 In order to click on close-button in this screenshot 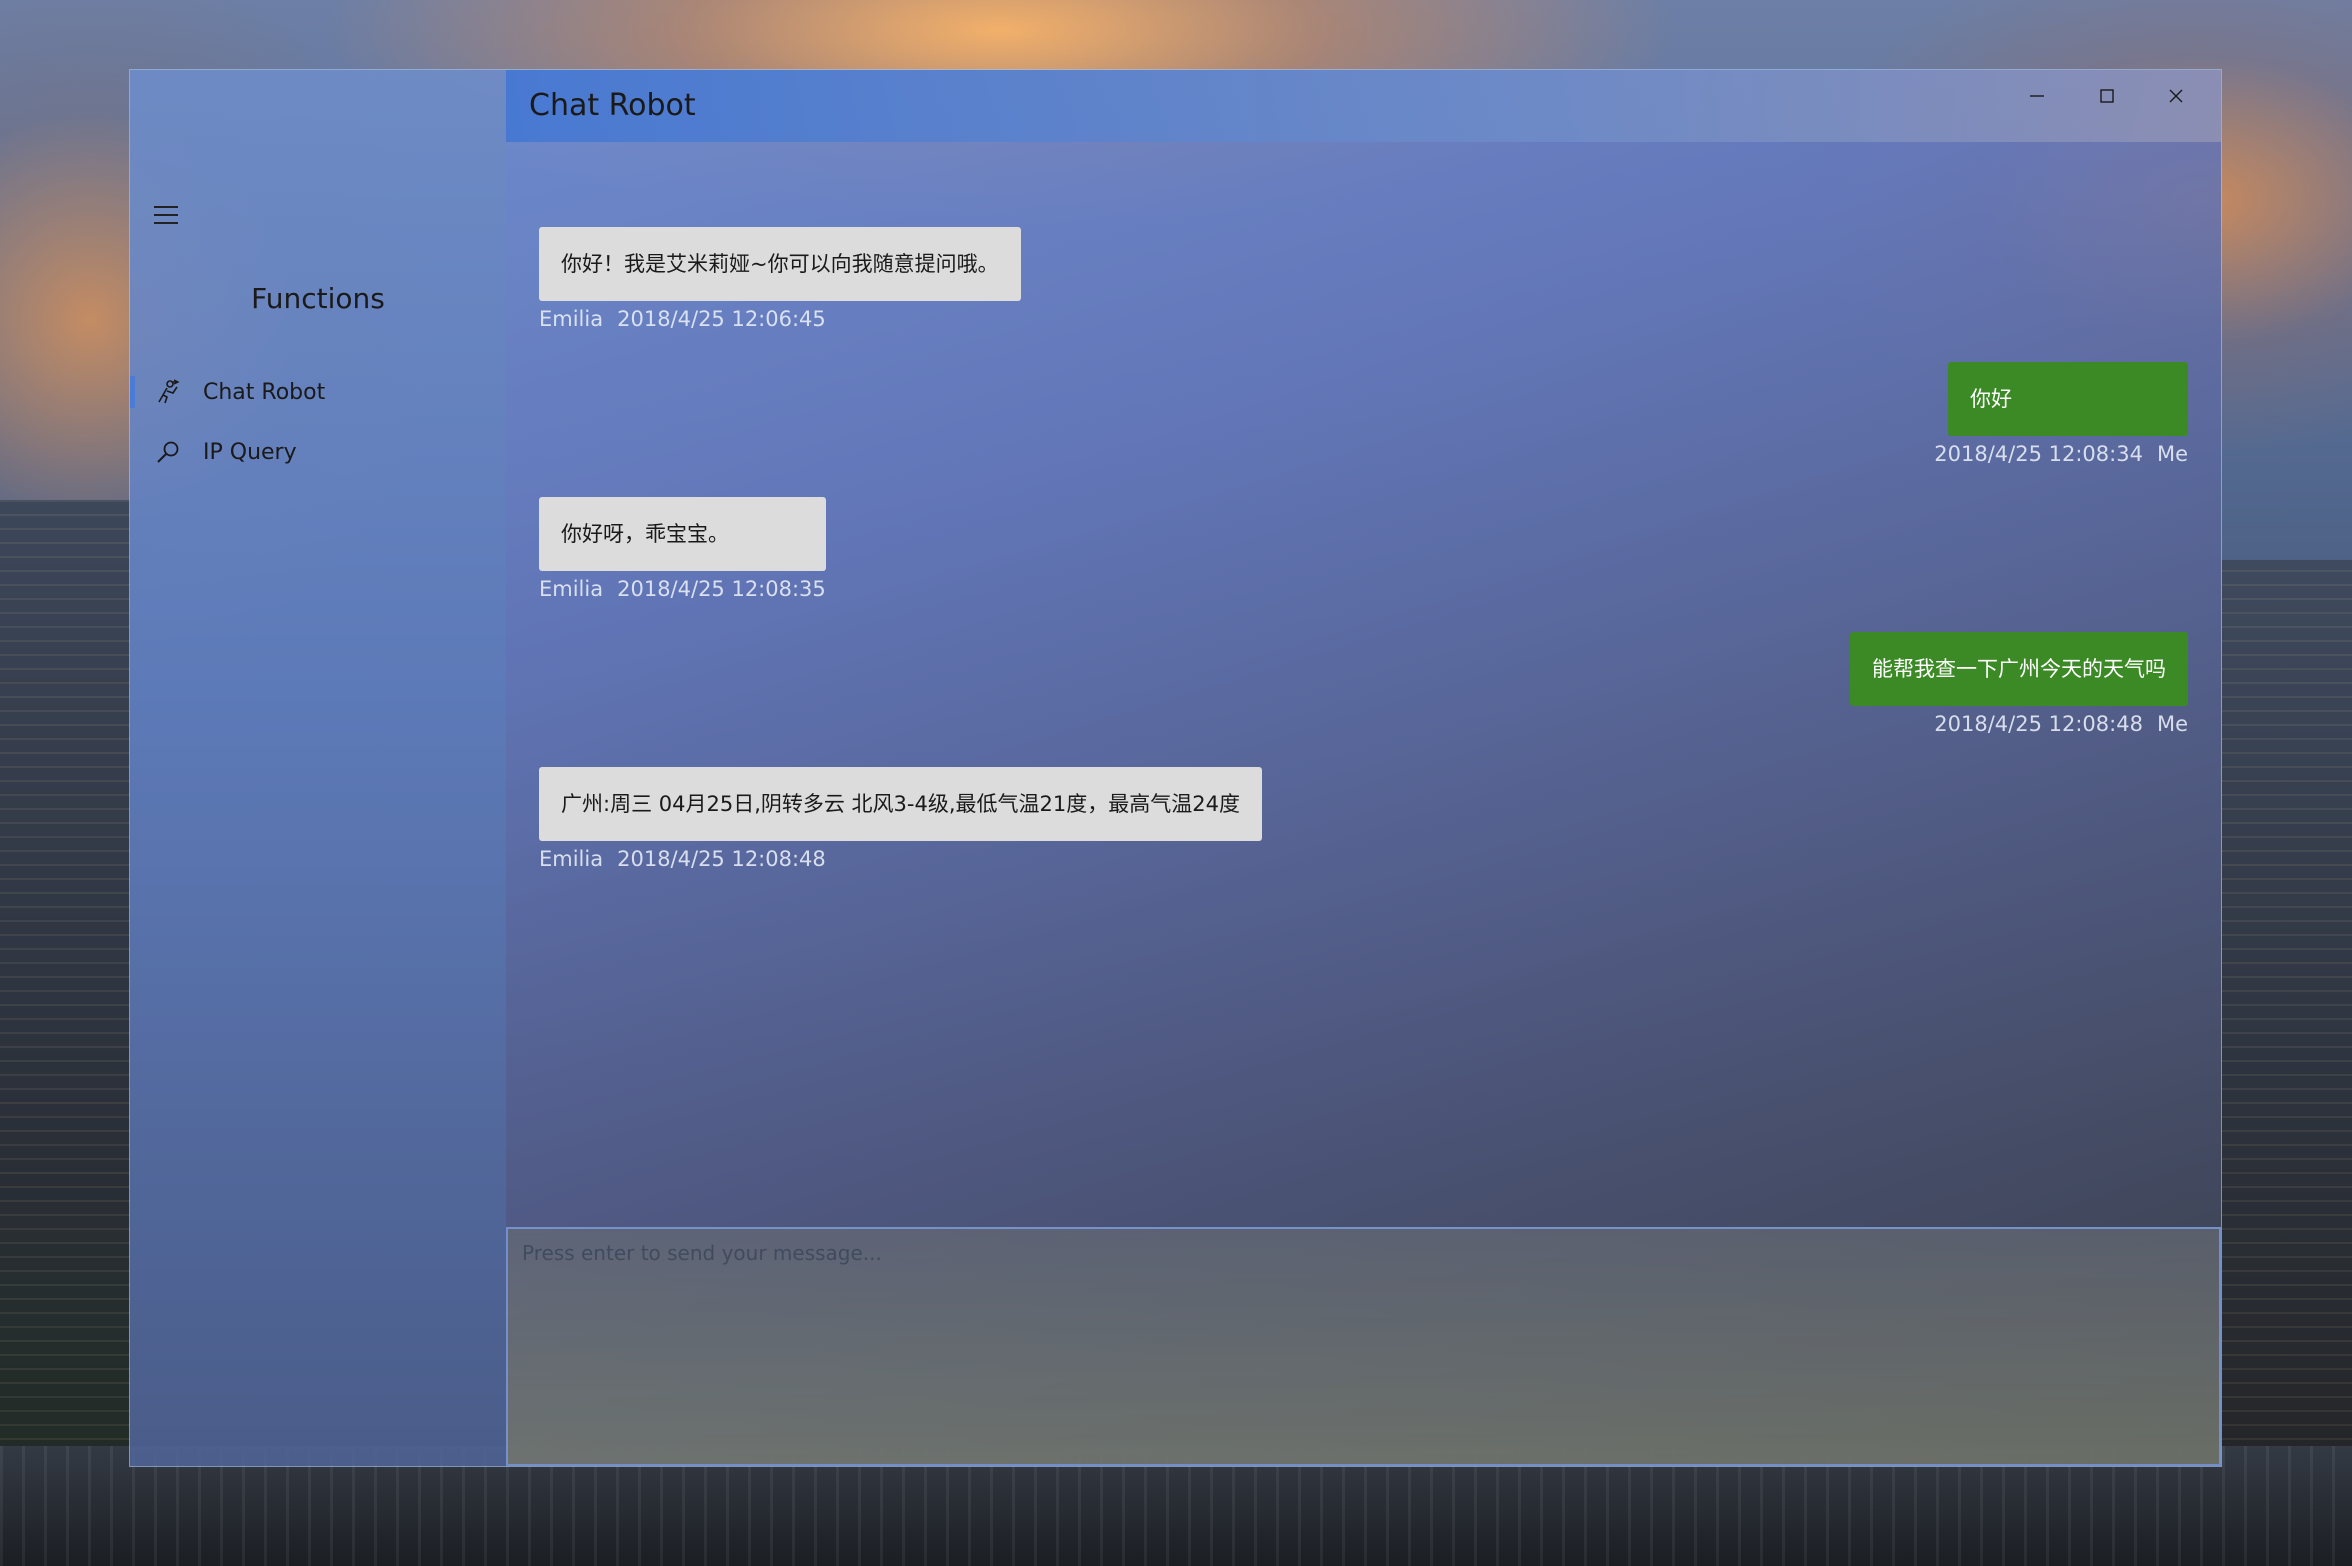, I will do `click(2176, 98)`.